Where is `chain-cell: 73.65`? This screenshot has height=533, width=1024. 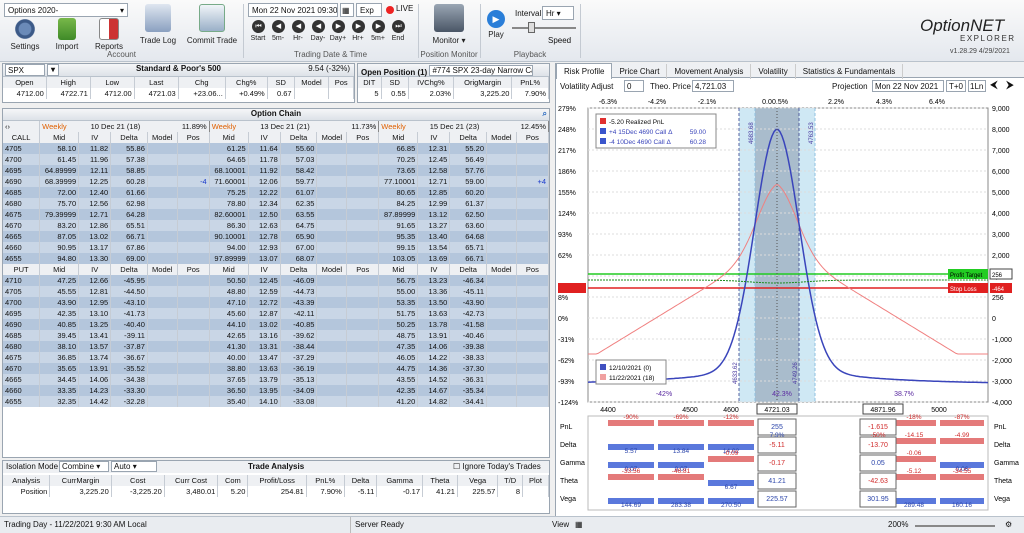
chain-cell: 73.65 is located at coordinates (398, 170).